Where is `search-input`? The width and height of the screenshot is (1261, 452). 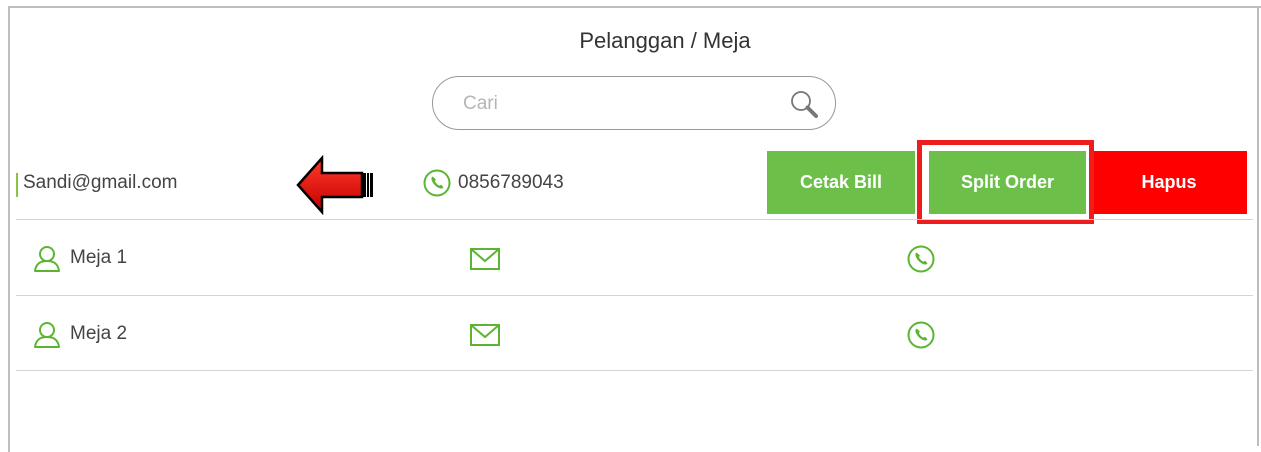
search-input is located at coordinates (623, 104).